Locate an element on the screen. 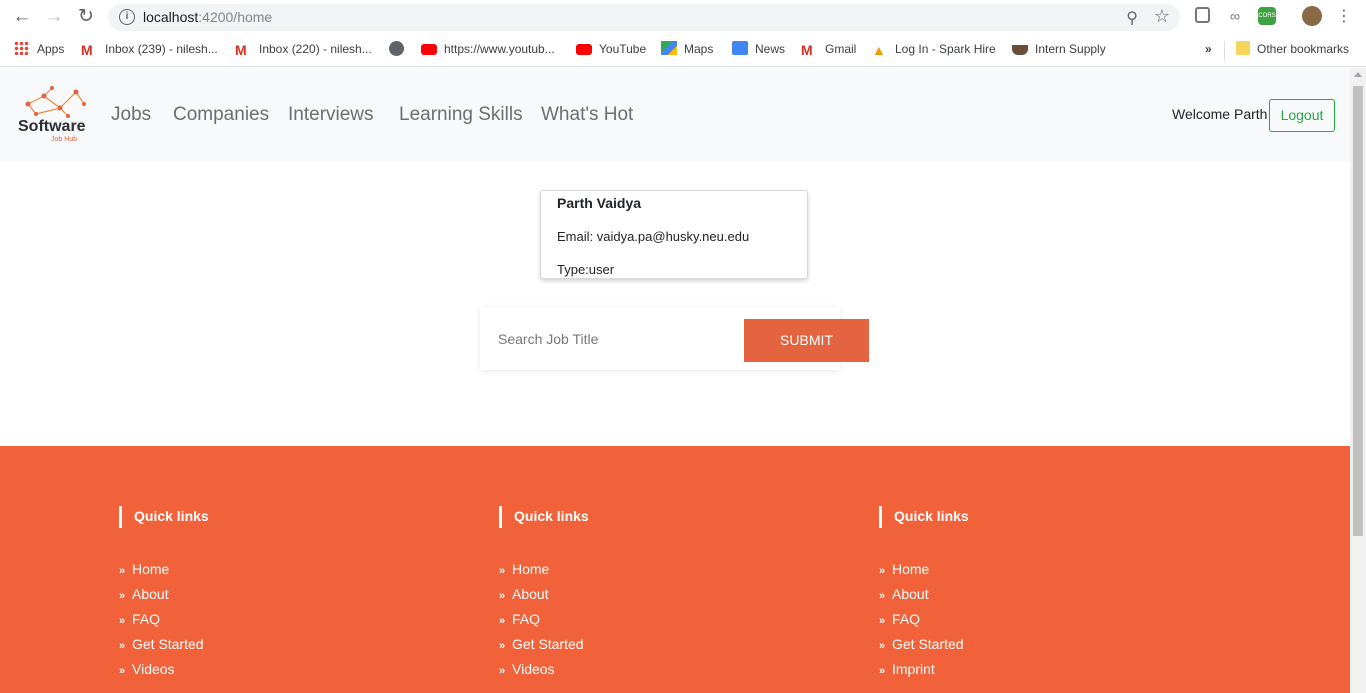  logo-text: Software is located at coordinates (52, 126).